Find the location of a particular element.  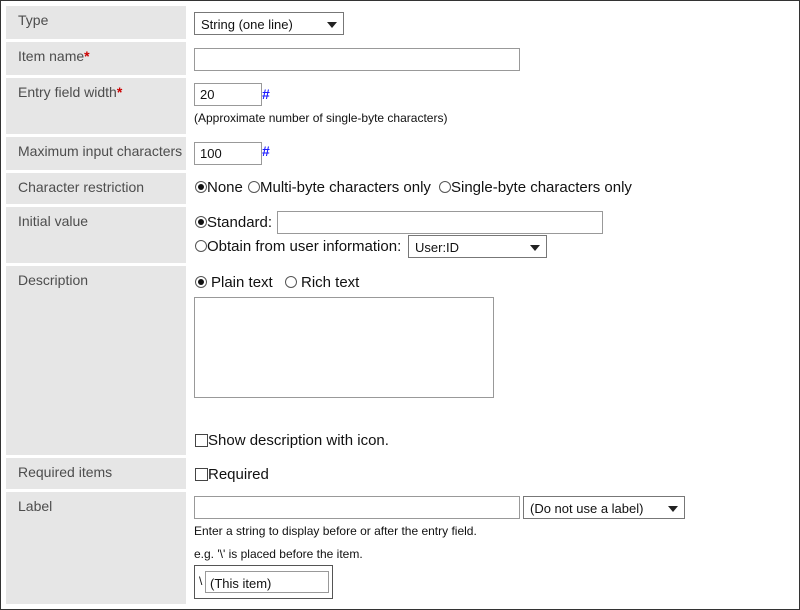

label-input is located at coordinates (357, 507).